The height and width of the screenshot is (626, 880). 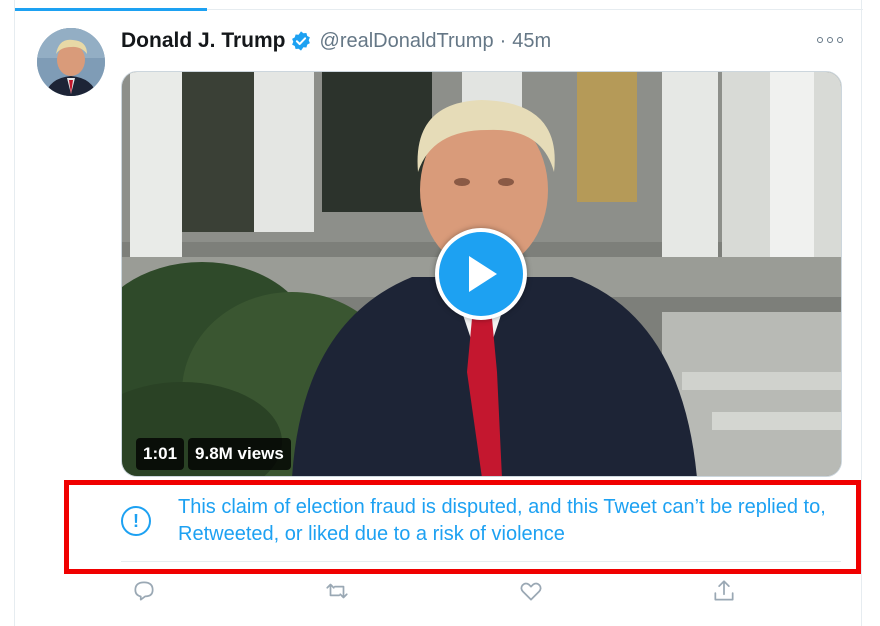 I want to click on verified-badge-icon, so click(x=300, y=41).